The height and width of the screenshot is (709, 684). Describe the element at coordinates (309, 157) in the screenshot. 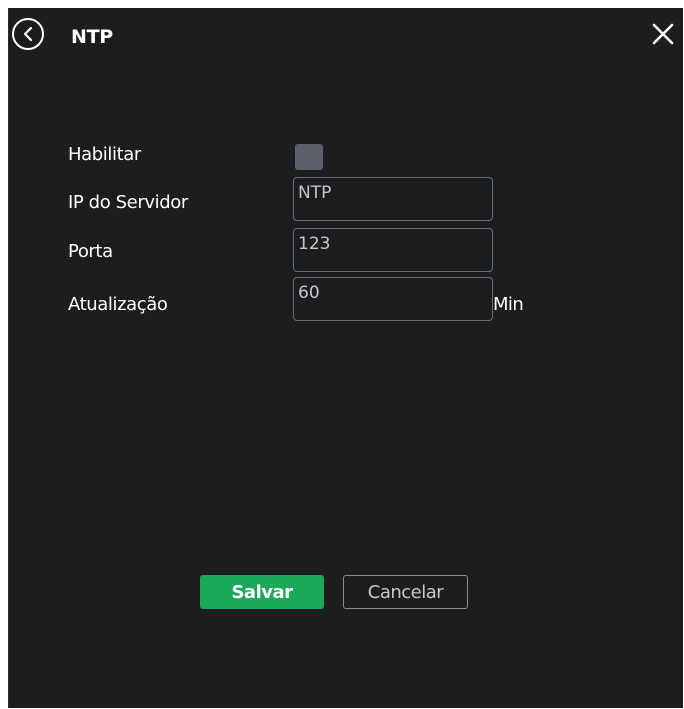

I see `enable-checkbox` at that location.